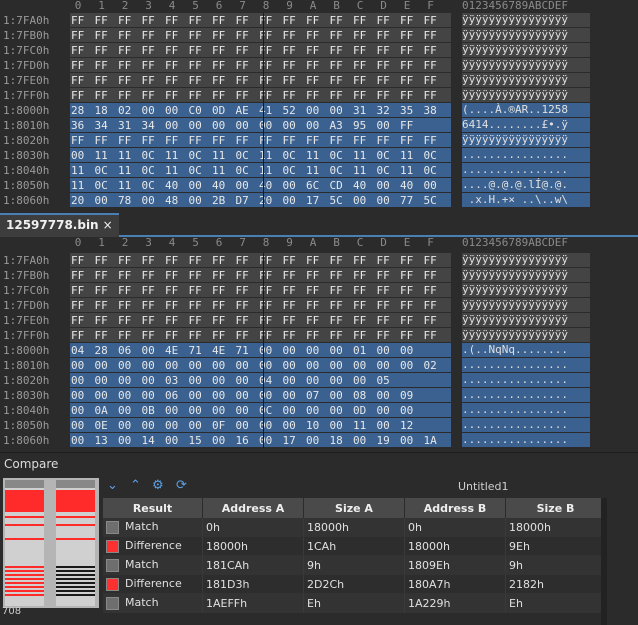  Describe the element at coordinates (362, 350) in the screenshot. I see `hex-byte: 01` at that location.